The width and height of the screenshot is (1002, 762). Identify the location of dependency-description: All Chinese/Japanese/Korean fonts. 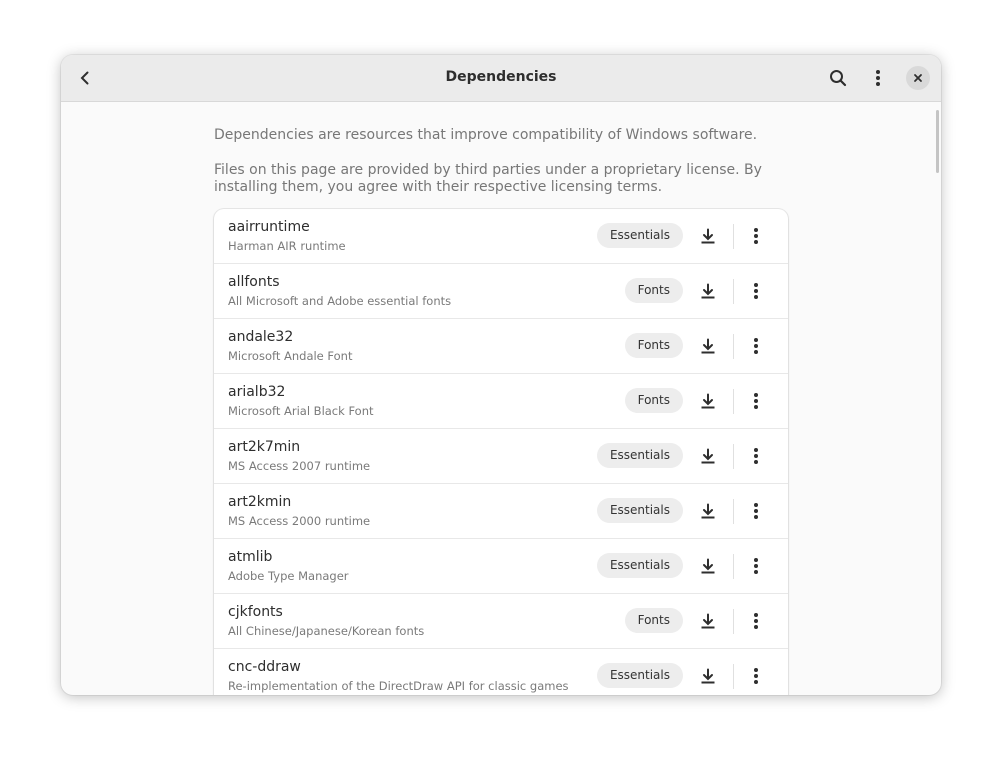
(326, 631).